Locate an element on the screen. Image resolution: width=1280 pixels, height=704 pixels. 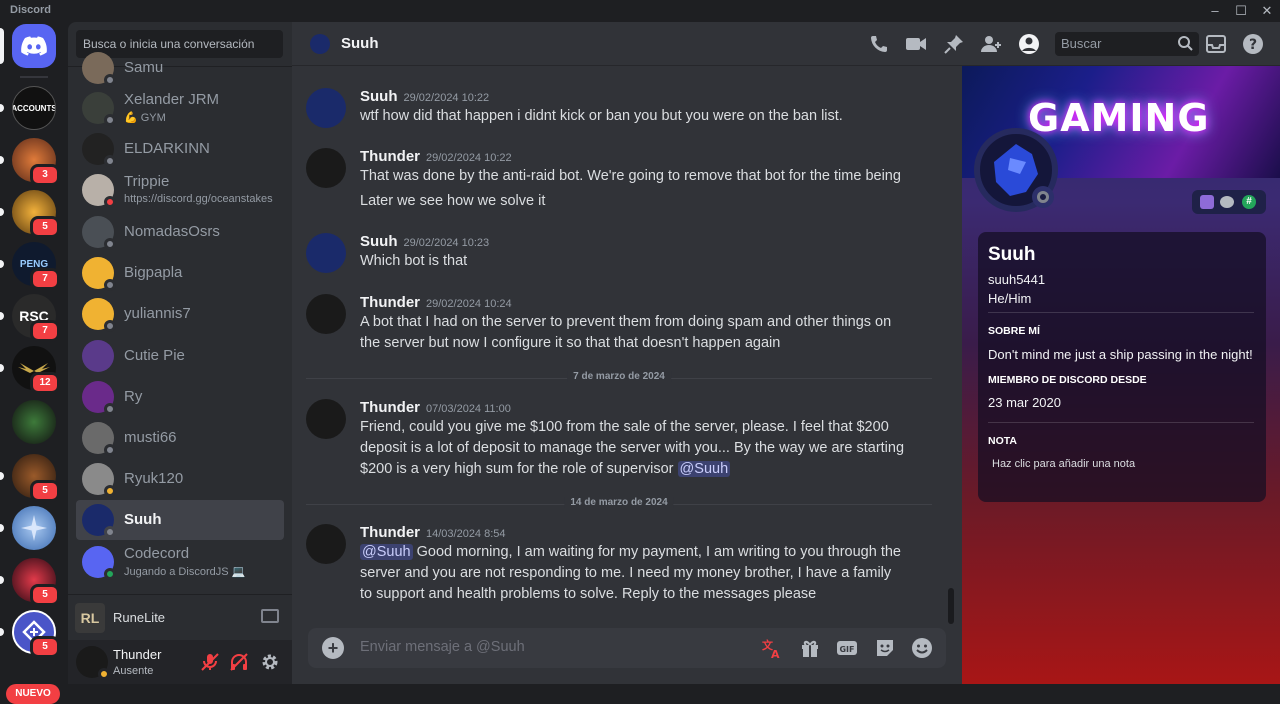
server-icon-2: 3 is located at coordinates (30, 162).